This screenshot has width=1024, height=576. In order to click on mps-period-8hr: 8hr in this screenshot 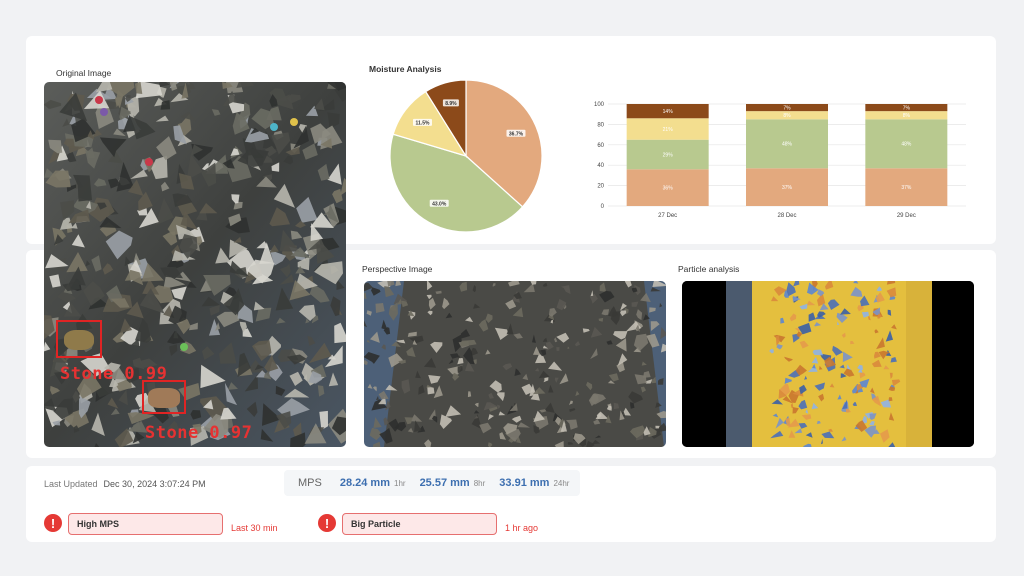, I will do `click(479, 483)`.